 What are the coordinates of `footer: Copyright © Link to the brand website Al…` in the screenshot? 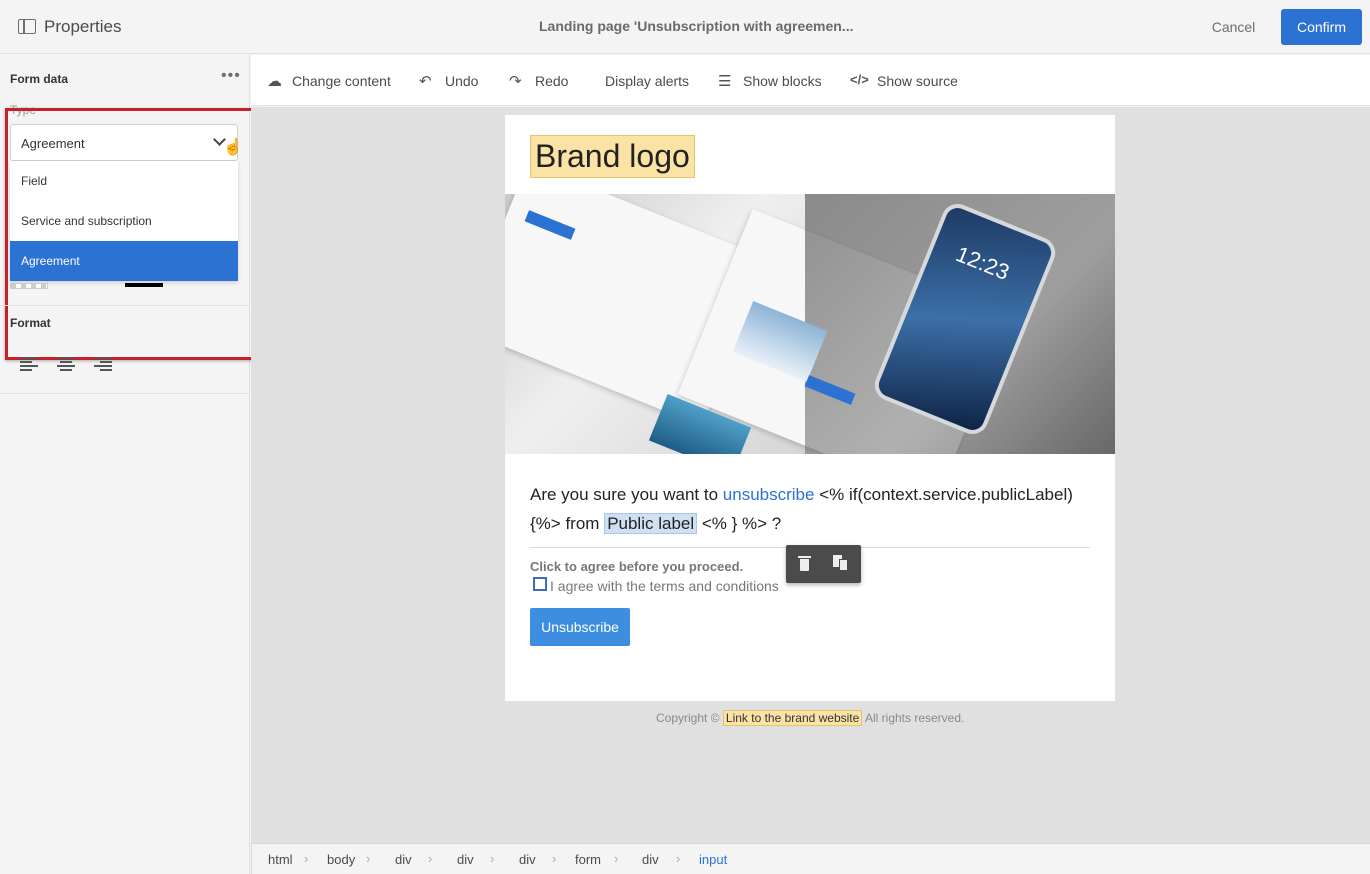 It's located at (810, 718).